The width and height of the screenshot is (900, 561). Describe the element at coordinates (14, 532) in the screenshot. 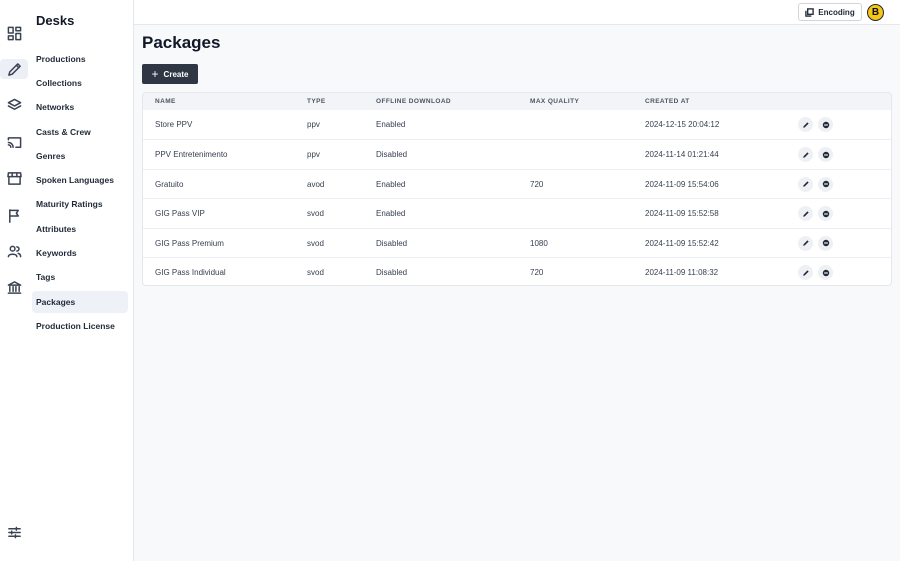

I see `settings-sliders-icon` at that location.